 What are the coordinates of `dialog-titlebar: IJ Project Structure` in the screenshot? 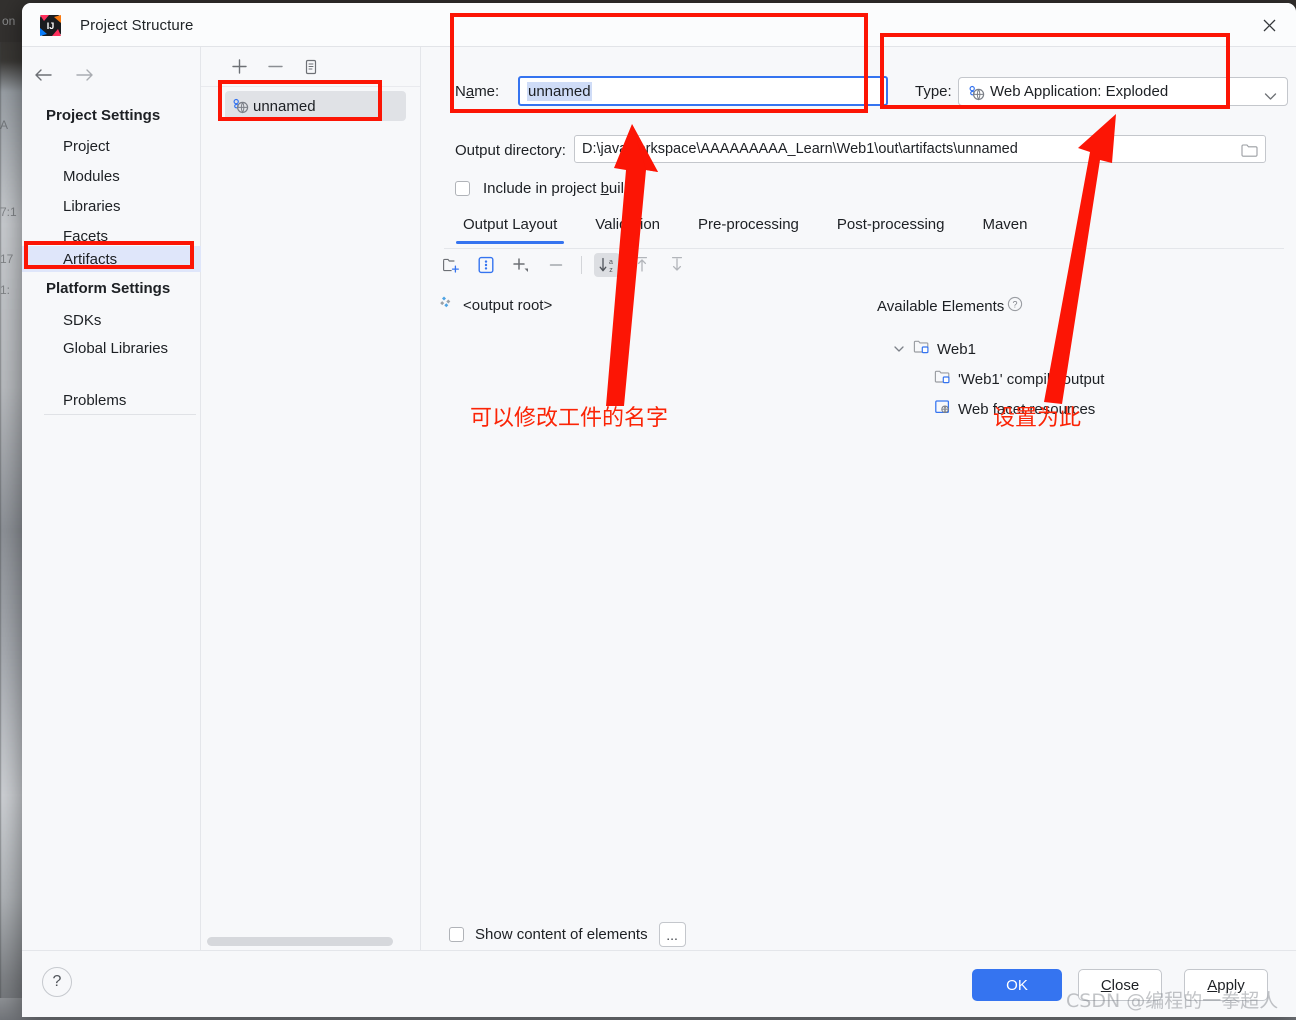 It's located at (659, 25).